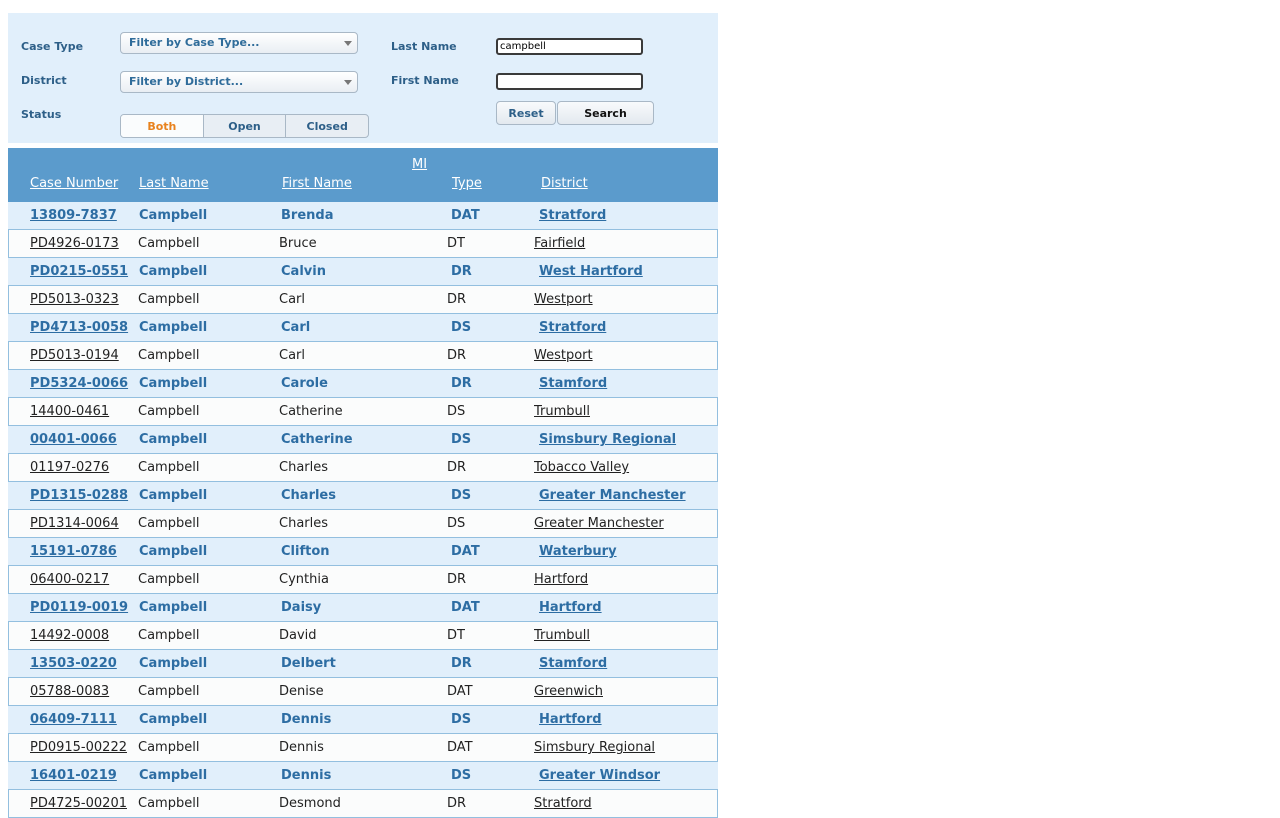  Describe the element at coordinates (605, 113) in the screenshot. I see `search-button: Search` at that location.